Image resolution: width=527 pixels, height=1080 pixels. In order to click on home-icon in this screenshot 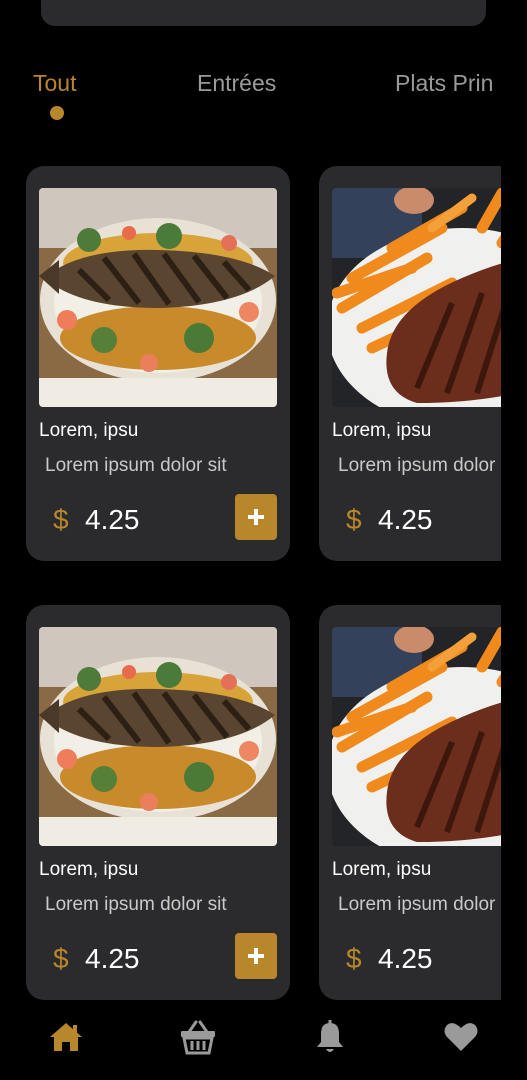, I will do `click(66, 1037)`.